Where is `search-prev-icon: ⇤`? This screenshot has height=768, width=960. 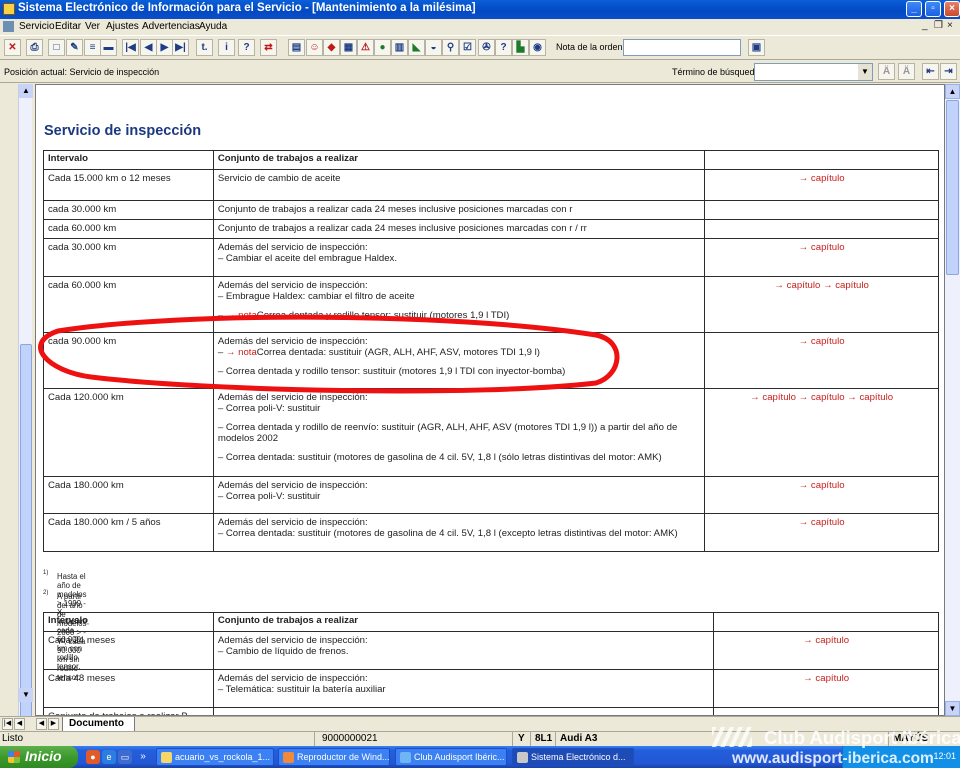 search-prev-icon: ⇤ is located at coordinates (930, 71).